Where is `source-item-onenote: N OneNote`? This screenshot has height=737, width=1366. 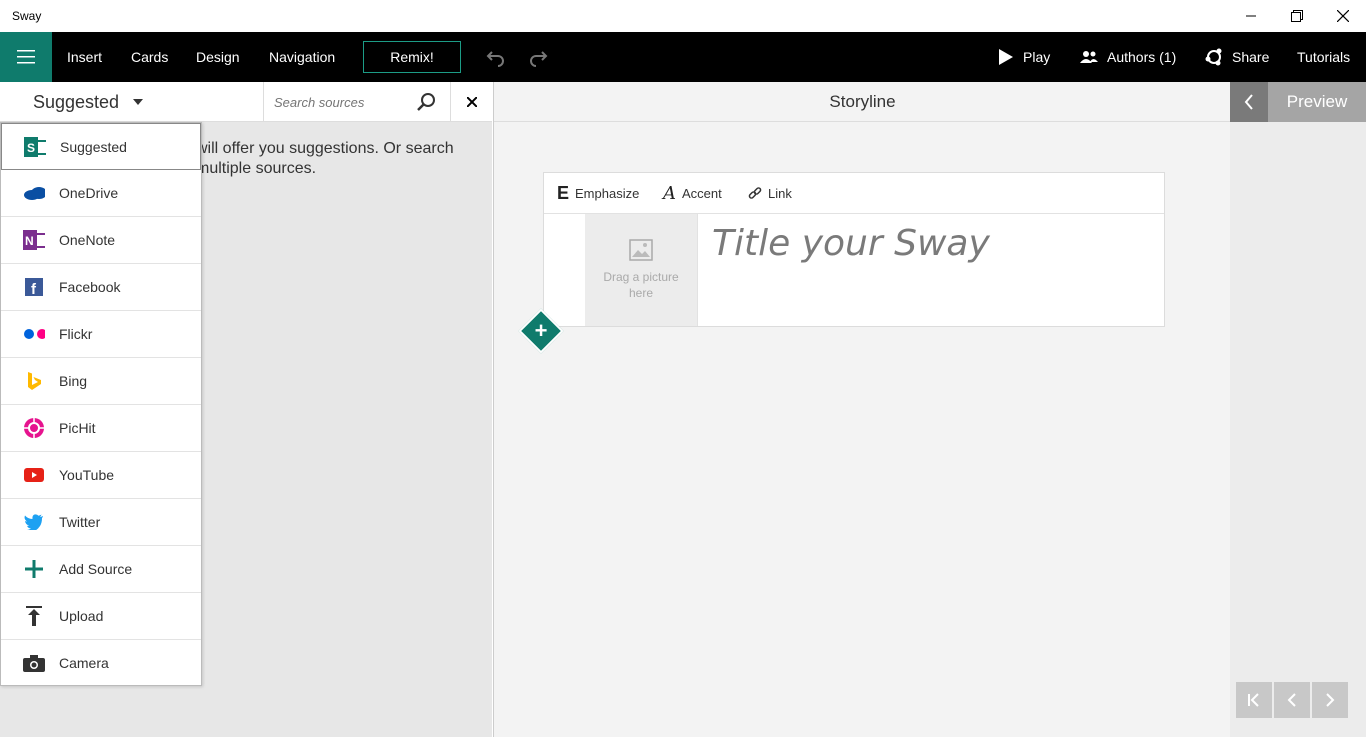
source-item-onenote: N OneNote is located at coordinates (101, 240).